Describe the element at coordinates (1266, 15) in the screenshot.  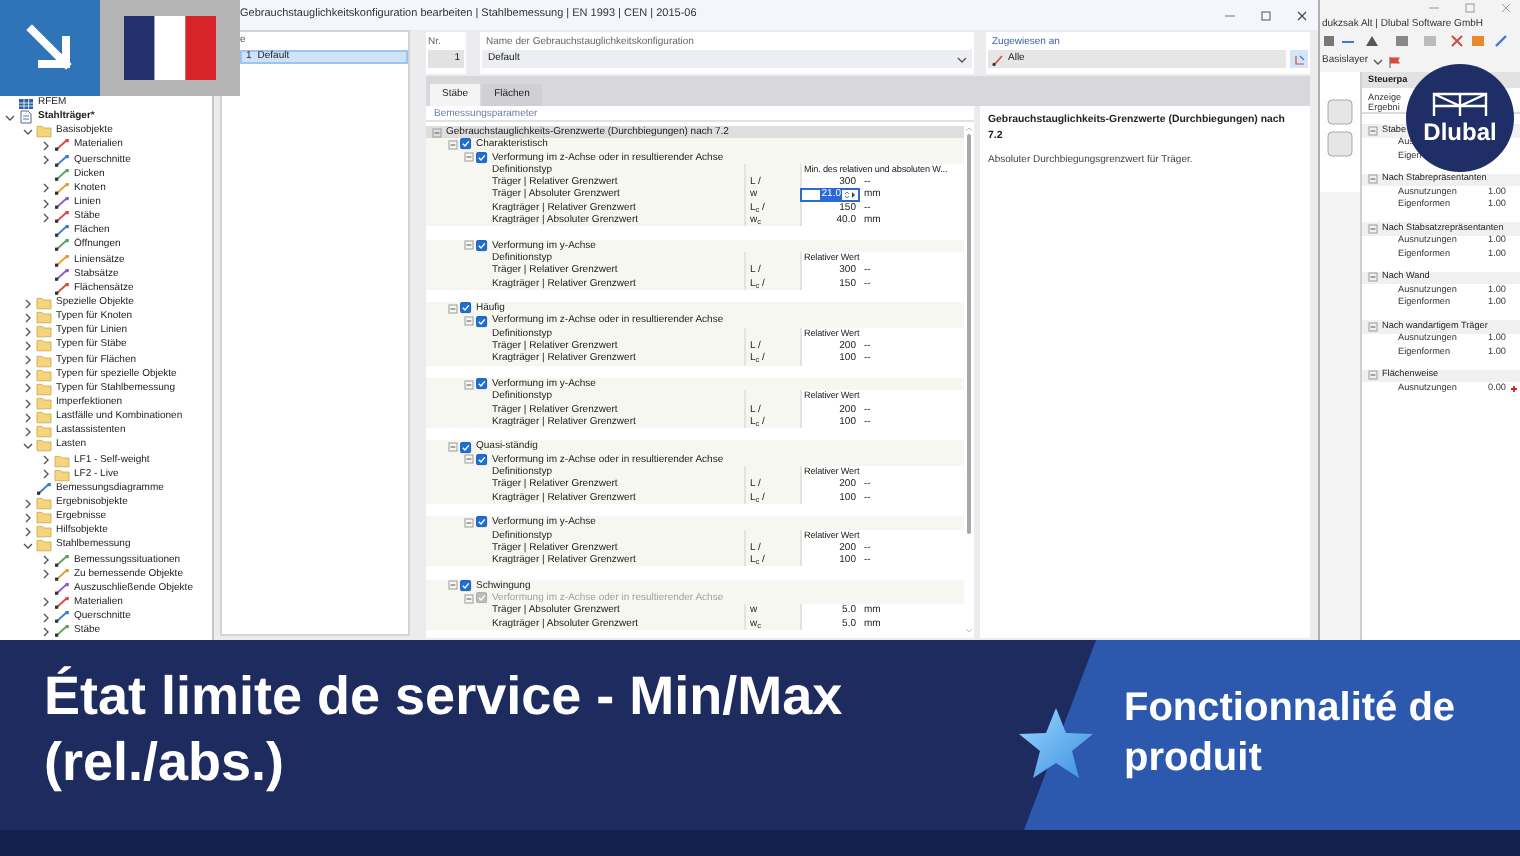
I see `maximize-icon` at that location.